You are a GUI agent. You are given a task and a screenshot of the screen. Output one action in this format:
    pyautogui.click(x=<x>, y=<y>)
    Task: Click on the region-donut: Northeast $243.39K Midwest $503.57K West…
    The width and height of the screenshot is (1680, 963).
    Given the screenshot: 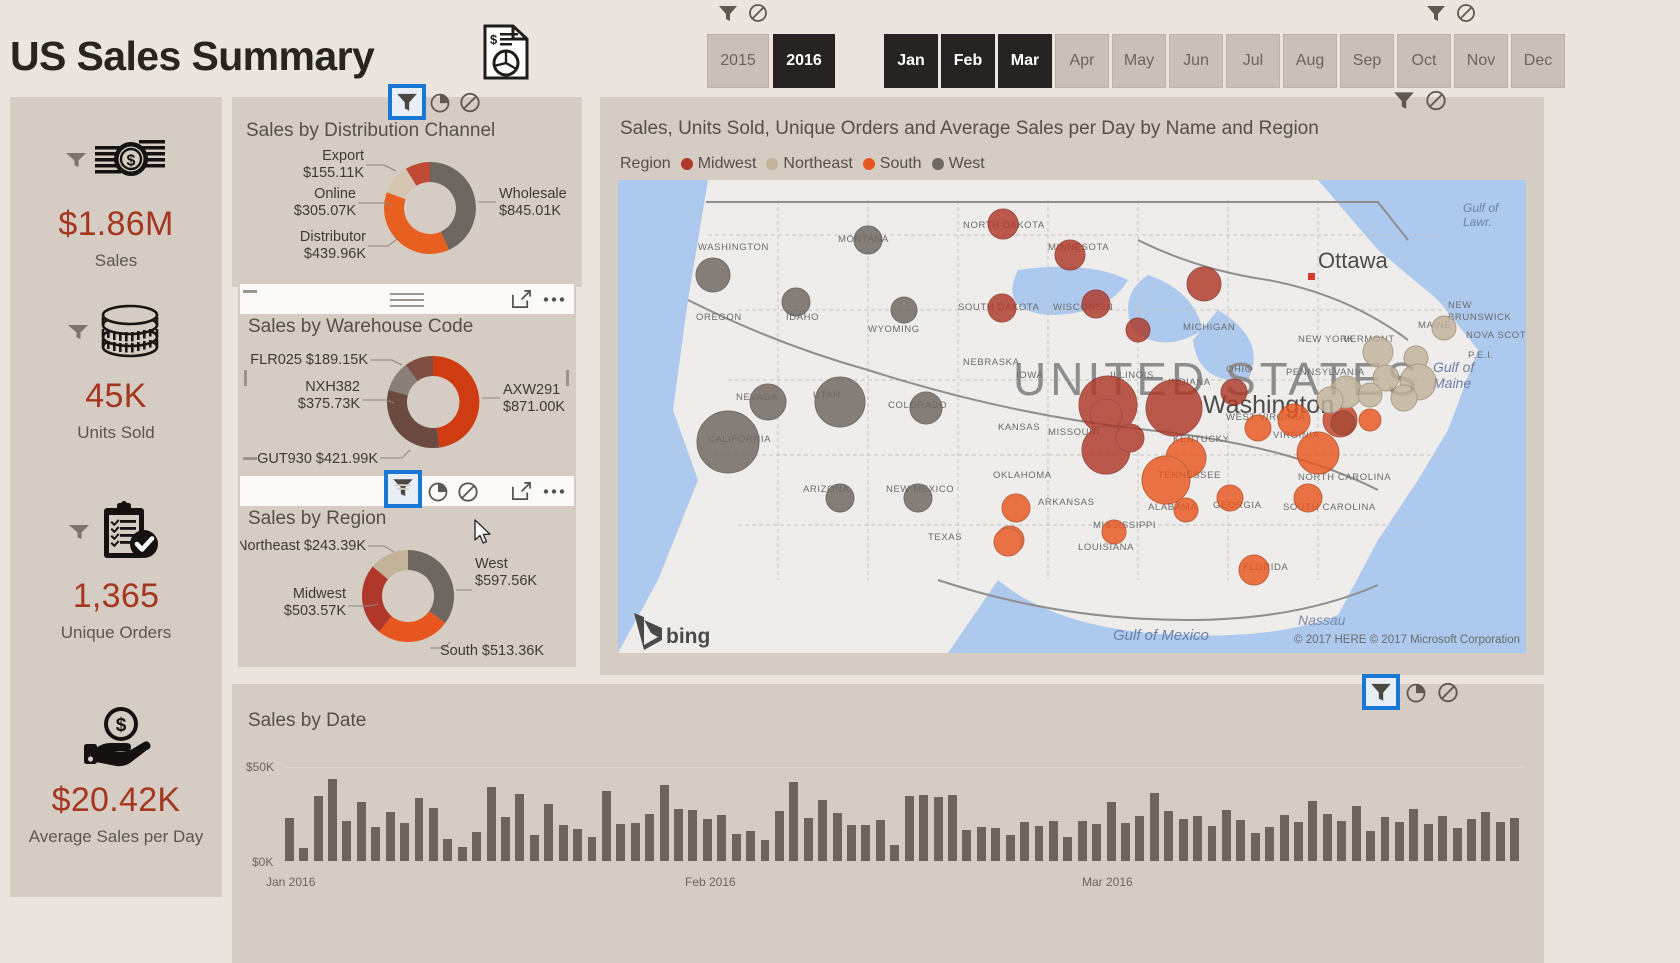 What is the action you would take?
    pyautogui.click(x=408, y=598)
    